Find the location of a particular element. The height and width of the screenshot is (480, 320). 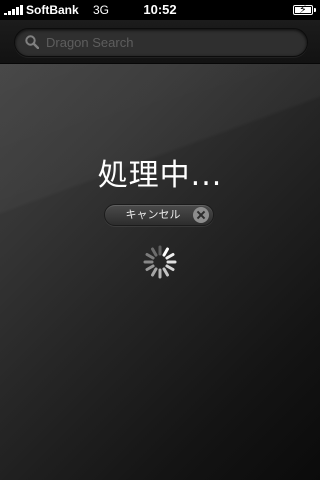

status-time: 10:52 is located at coordinates (160, 9).